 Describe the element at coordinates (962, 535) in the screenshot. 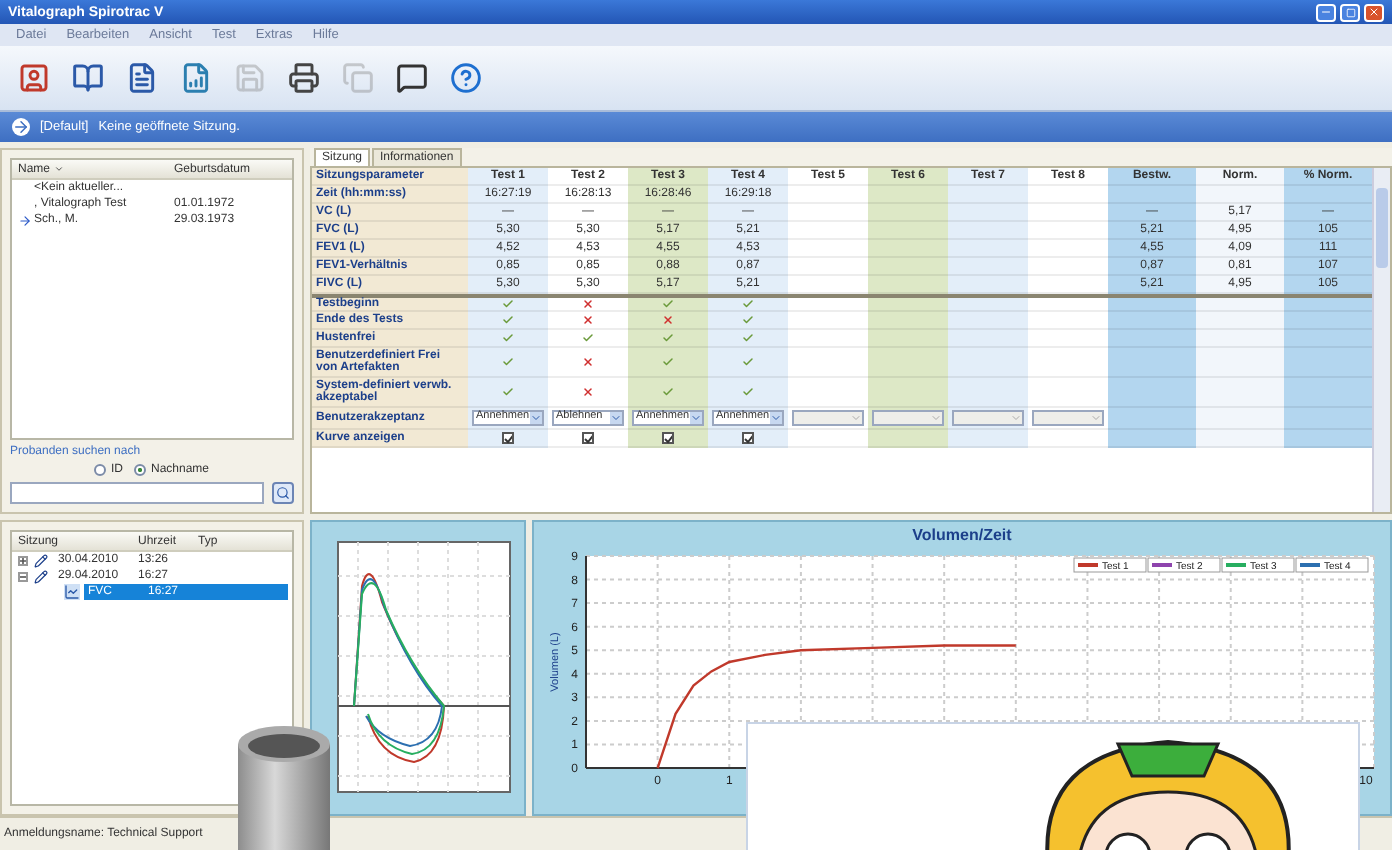

I see `chart-title: Volumen/Zeit` at that location.